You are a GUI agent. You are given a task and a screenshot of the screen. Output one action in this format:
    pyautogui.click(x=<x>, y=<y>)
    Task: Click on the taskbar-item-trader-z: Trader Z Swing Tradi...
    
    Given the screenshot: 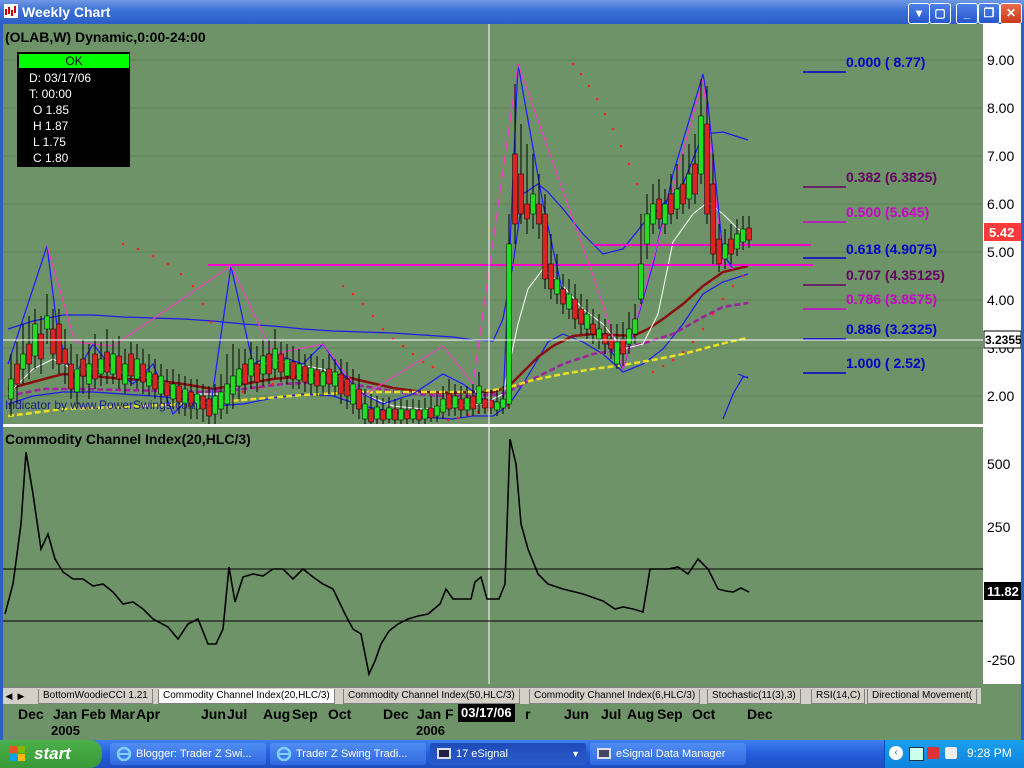 What is the action you would take?
    pyautogui.click(x=348, y=754)
    